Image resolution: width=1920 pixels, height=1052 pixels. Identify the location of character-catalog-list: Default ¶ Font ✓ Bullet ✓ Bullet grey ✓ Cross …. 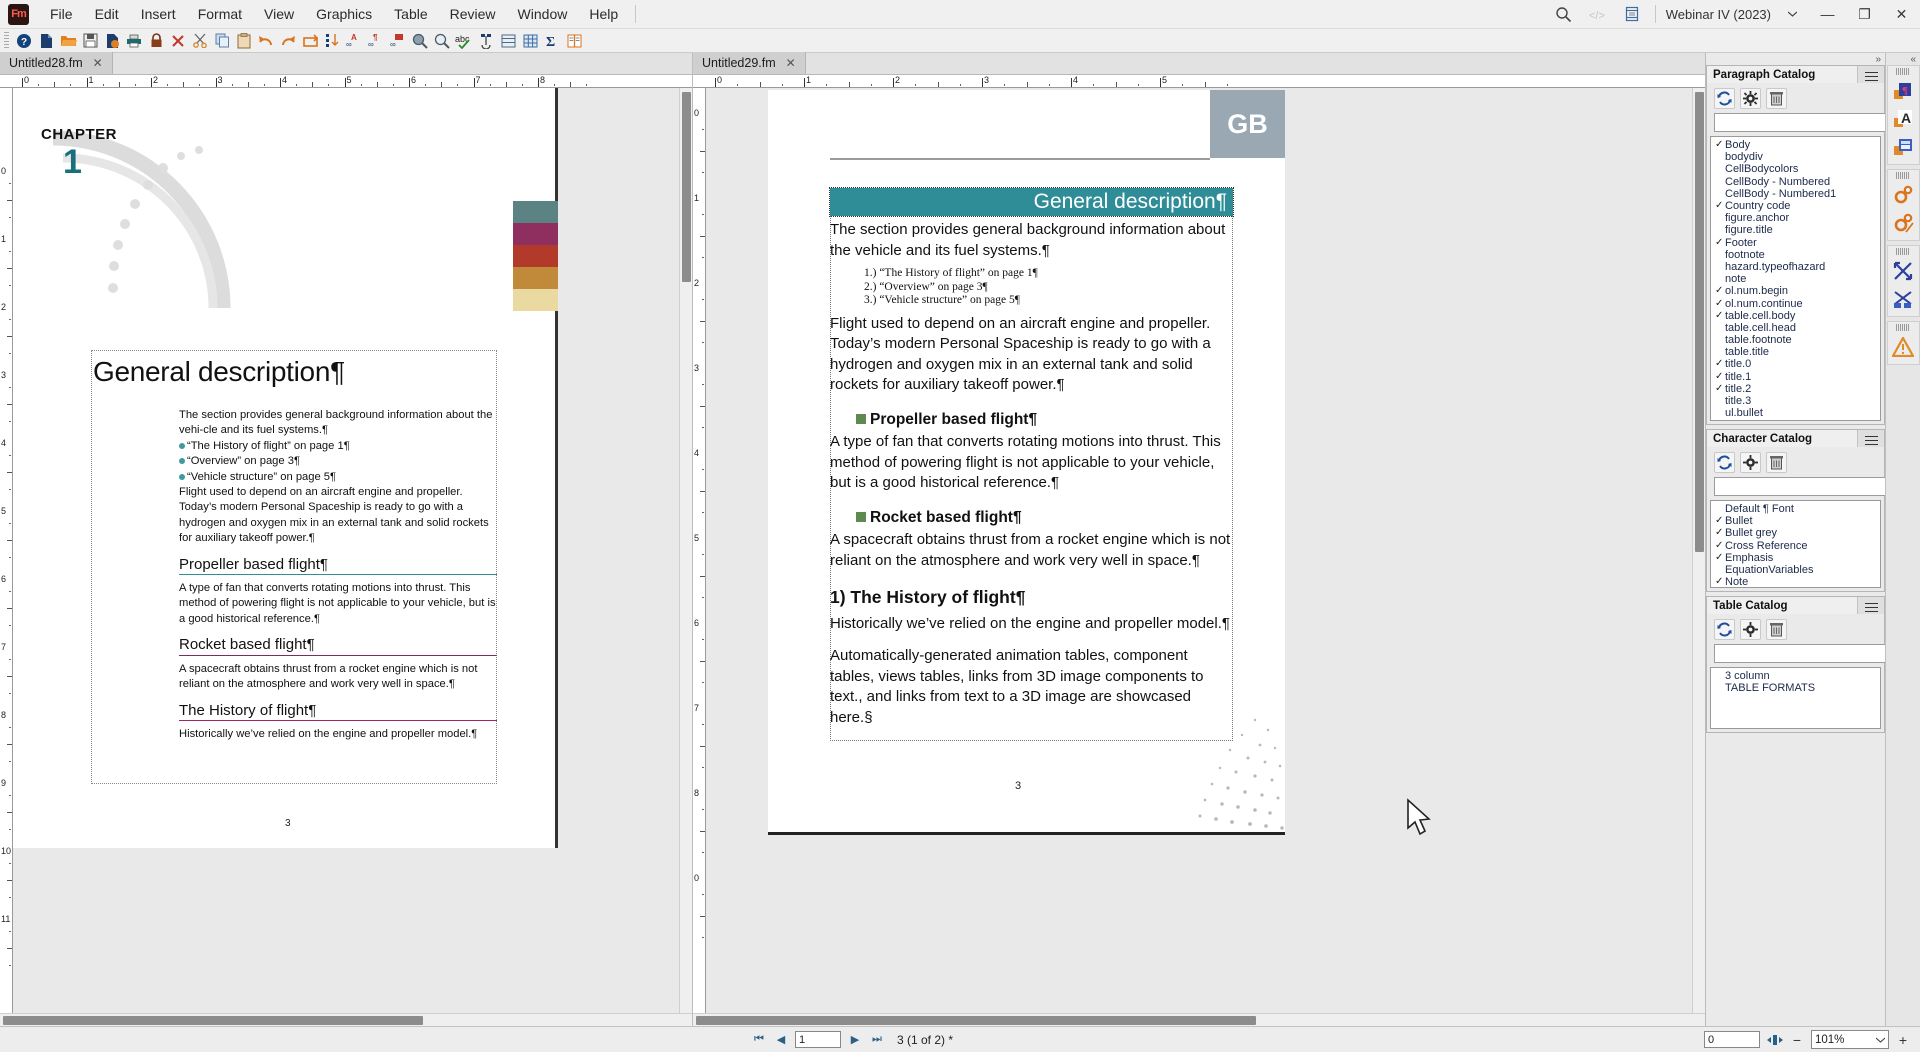
(1795, 544).